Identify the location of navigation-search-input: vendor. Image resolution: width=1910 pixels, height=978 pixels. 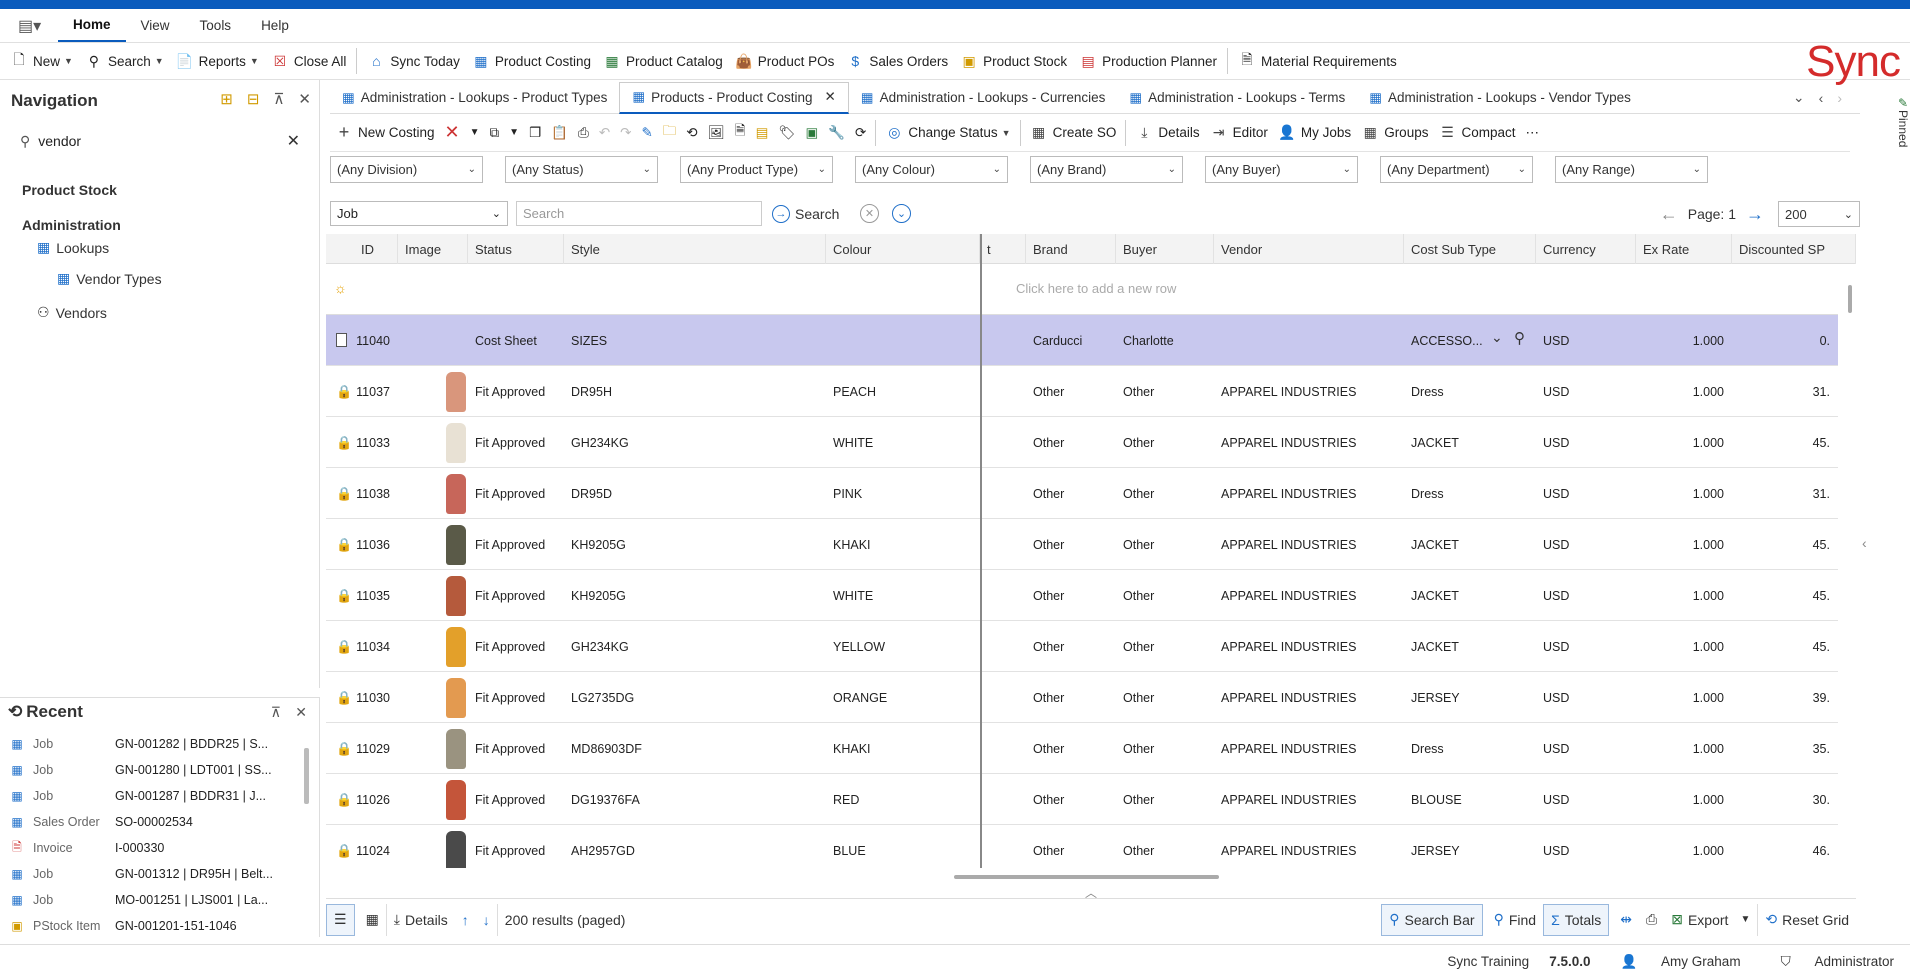
(59, 141).